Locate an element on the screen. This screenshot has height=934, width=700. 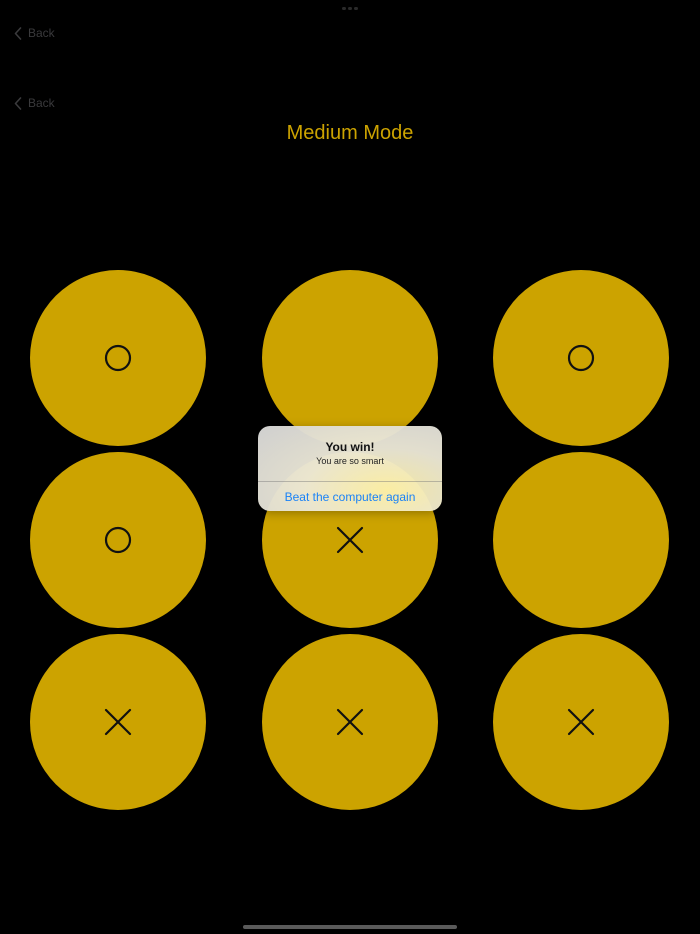
back-button: Back is located at coordinates (34, 103).